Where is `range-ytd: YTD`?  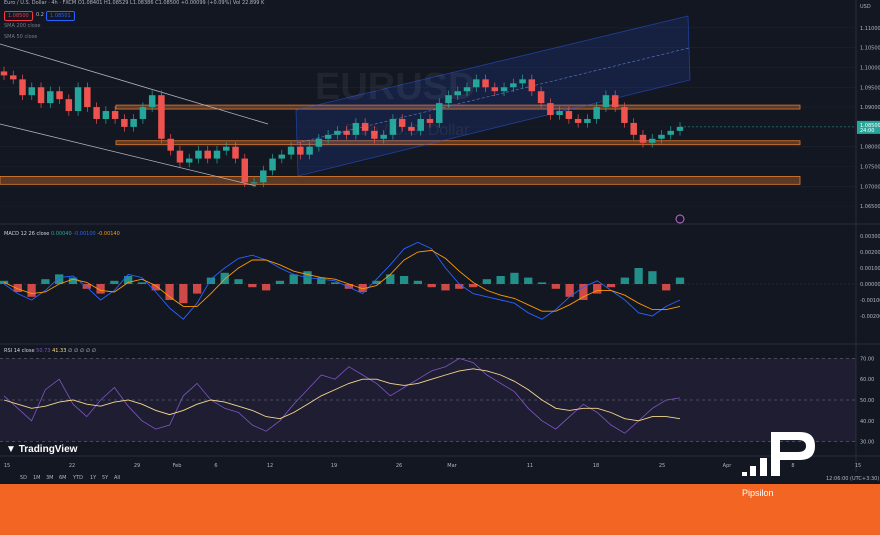
range-ytd: YTD is located at coordinates (78, 478).